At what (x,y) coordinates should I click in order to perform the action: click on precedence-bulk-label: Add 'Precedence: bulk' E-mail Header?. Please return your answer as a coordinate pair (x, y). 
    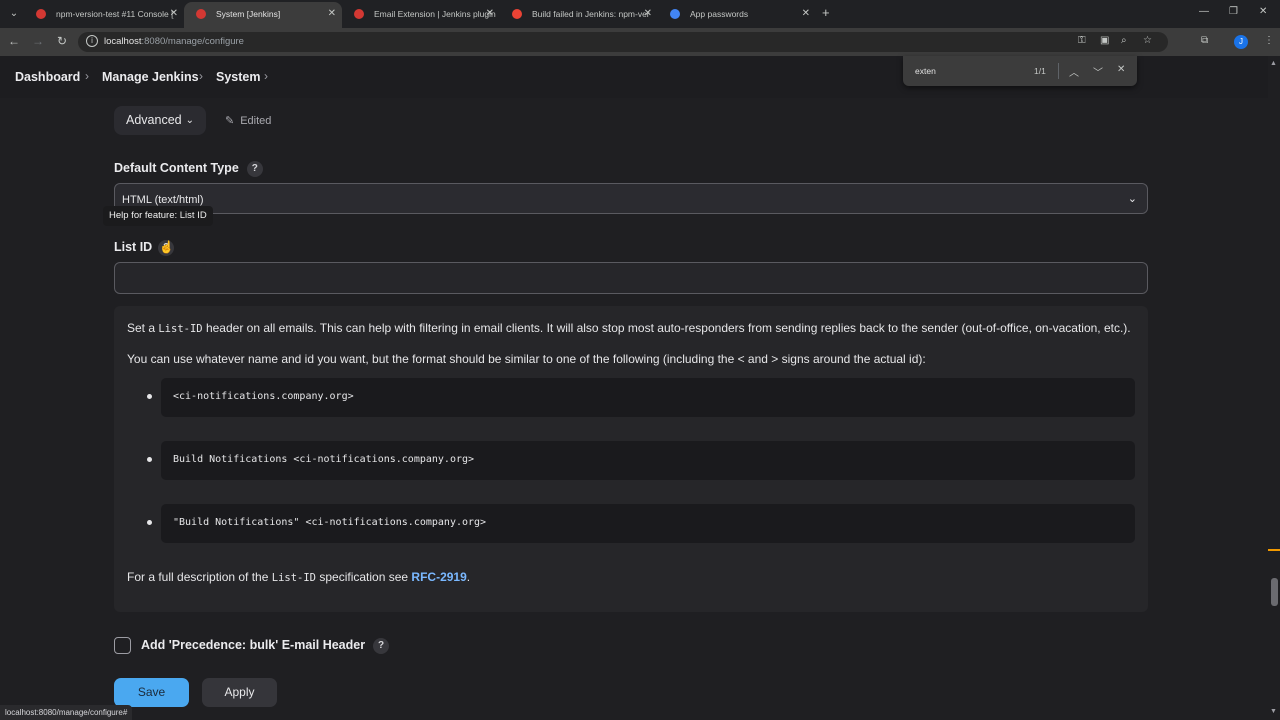
    Looking at the image, I should click on (265, 646).